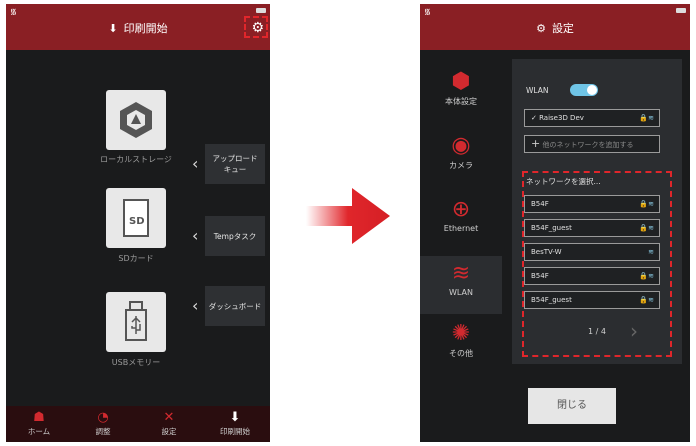 The image size is (696, 446). Describe the element at coordinates (461, 333) in the screenshot. I see `gears-icon: ✺` at that location.